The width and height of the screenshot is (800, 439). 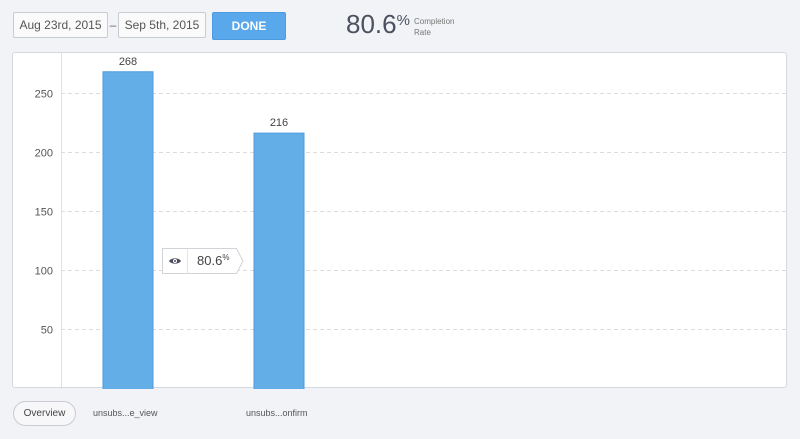 I want to click on completion-rate-value: 80.6%, so click(x=378, y=24).